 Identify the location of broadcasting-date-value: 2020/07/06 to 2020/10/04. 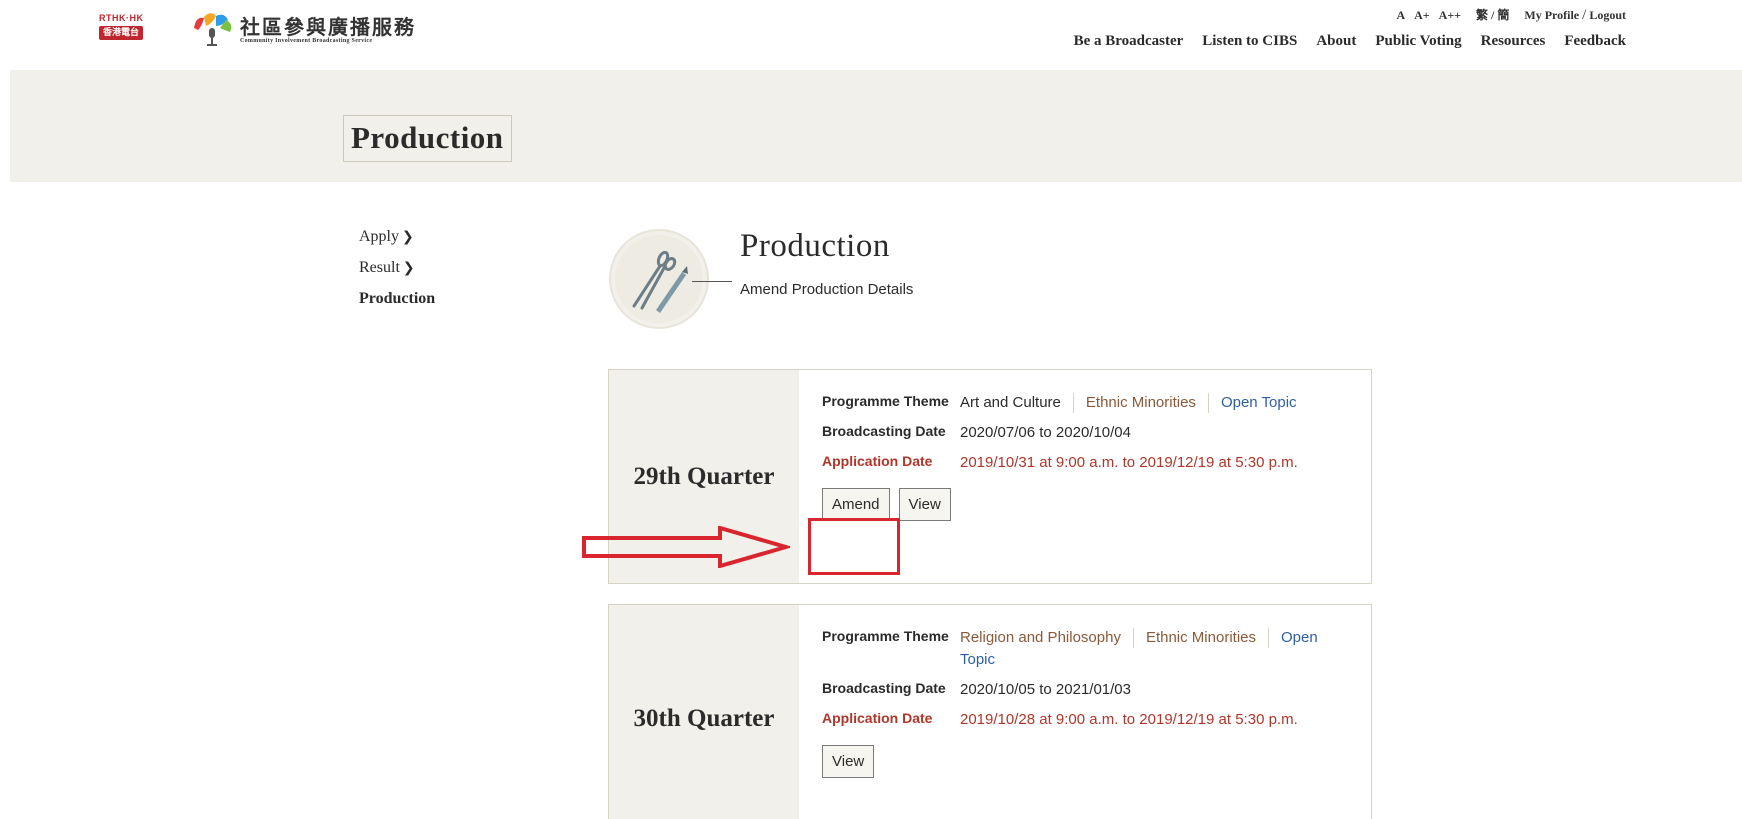
(1045, 432).